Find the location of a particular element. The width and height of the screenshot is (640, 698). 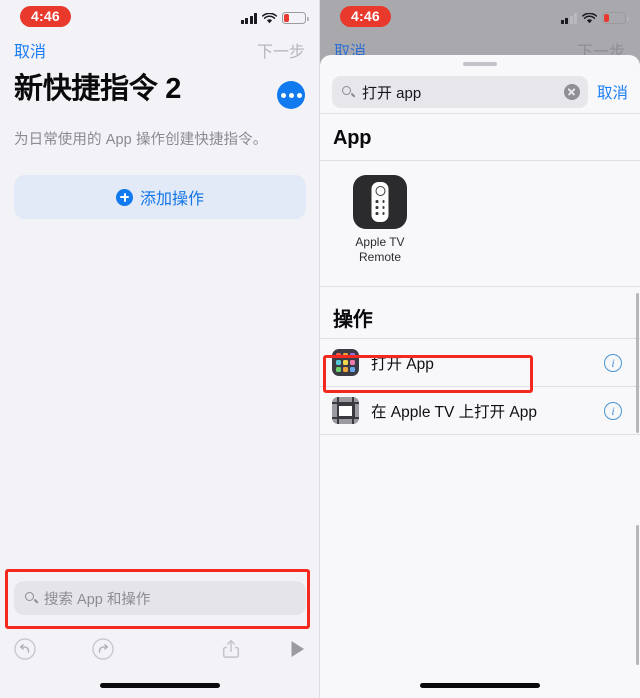

share-icon is located at coordinates (231, 649).